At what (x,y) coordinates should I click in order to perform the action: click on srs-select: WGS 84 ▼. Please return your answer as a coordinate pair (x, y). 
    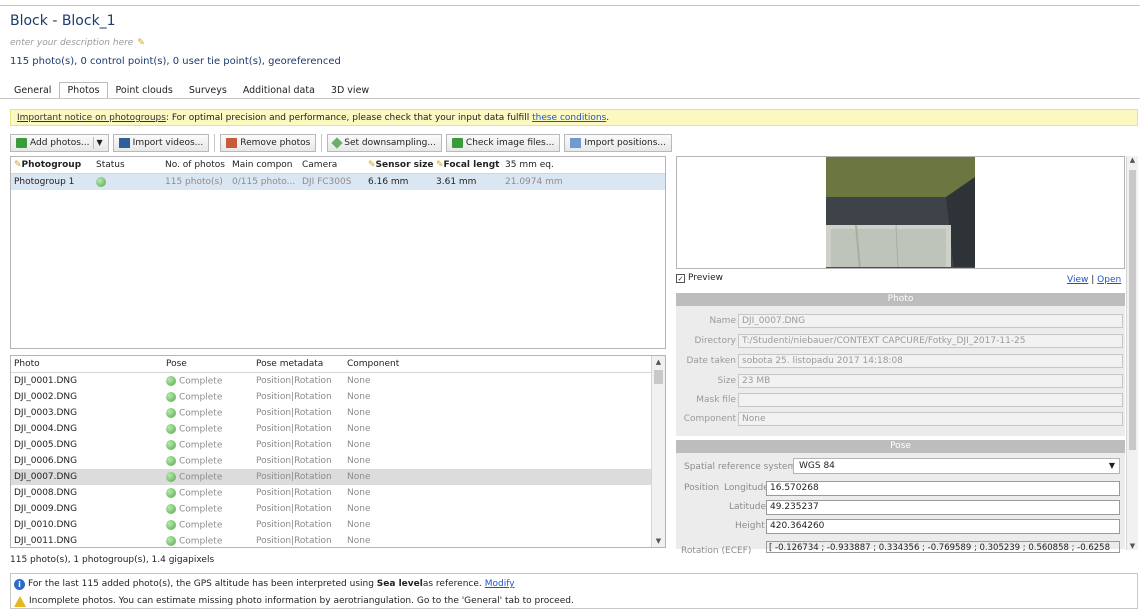
    Looking at the image, I should click on (956, 466).